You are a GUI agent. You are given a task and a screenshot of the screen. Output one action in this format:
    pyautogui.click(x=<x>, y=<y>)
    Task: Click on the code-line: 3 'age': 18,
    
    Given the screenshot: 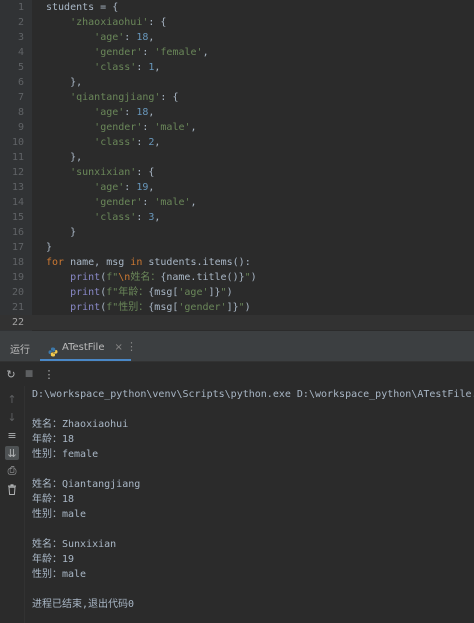 What is the action you would take?
    pyautogui.click(x=237, y=37)
    